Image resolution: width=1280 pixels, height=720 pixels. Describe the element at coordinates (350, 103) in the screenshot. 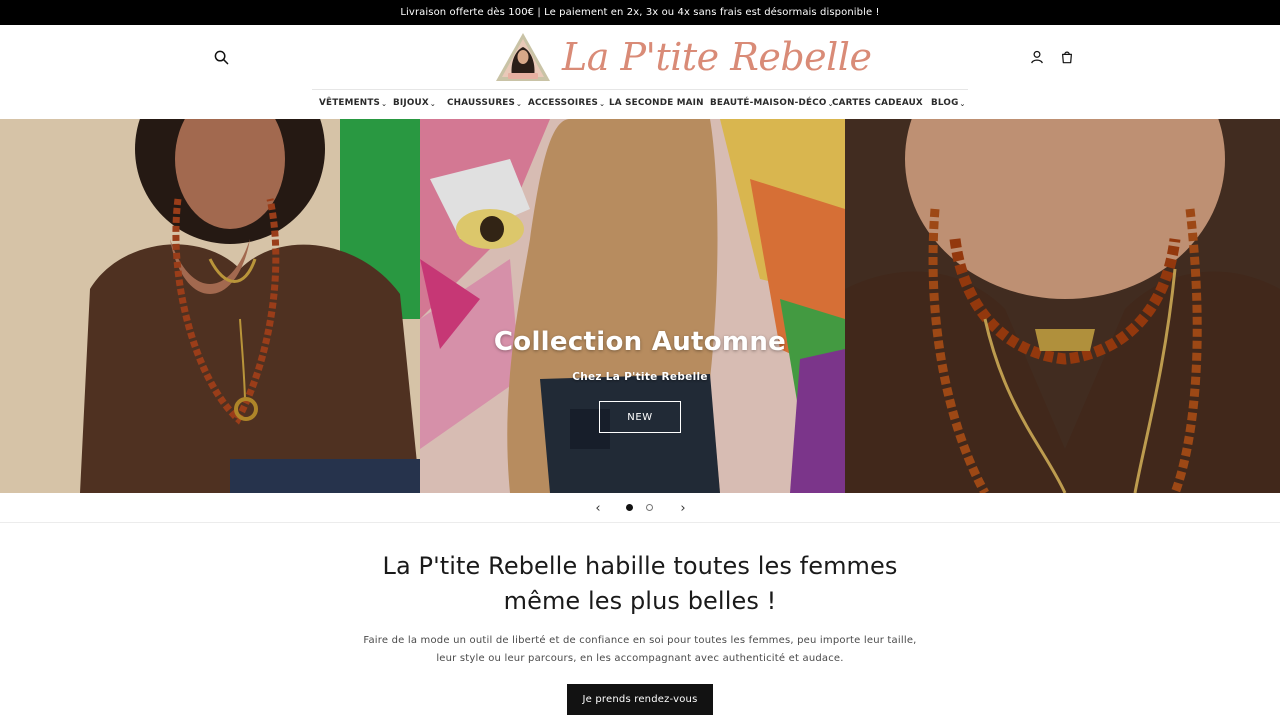

I see `nav-item-label: VÊTEMENTS` at that location.